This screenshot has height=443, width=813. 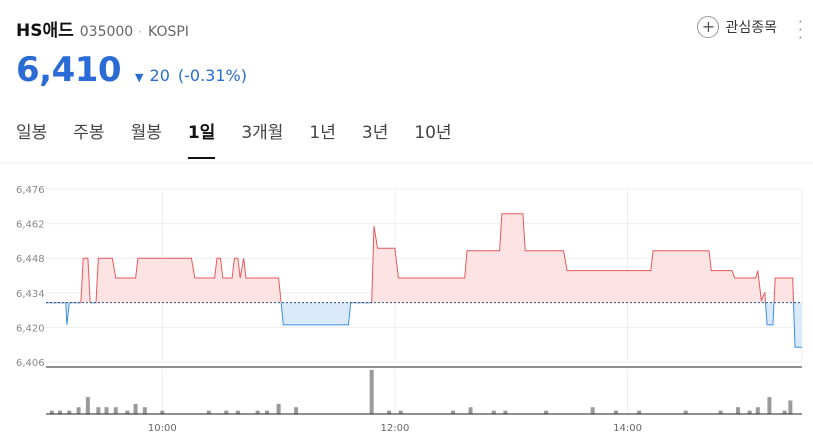 I want to click on change-amount: 20, so click(x=159, y=75).